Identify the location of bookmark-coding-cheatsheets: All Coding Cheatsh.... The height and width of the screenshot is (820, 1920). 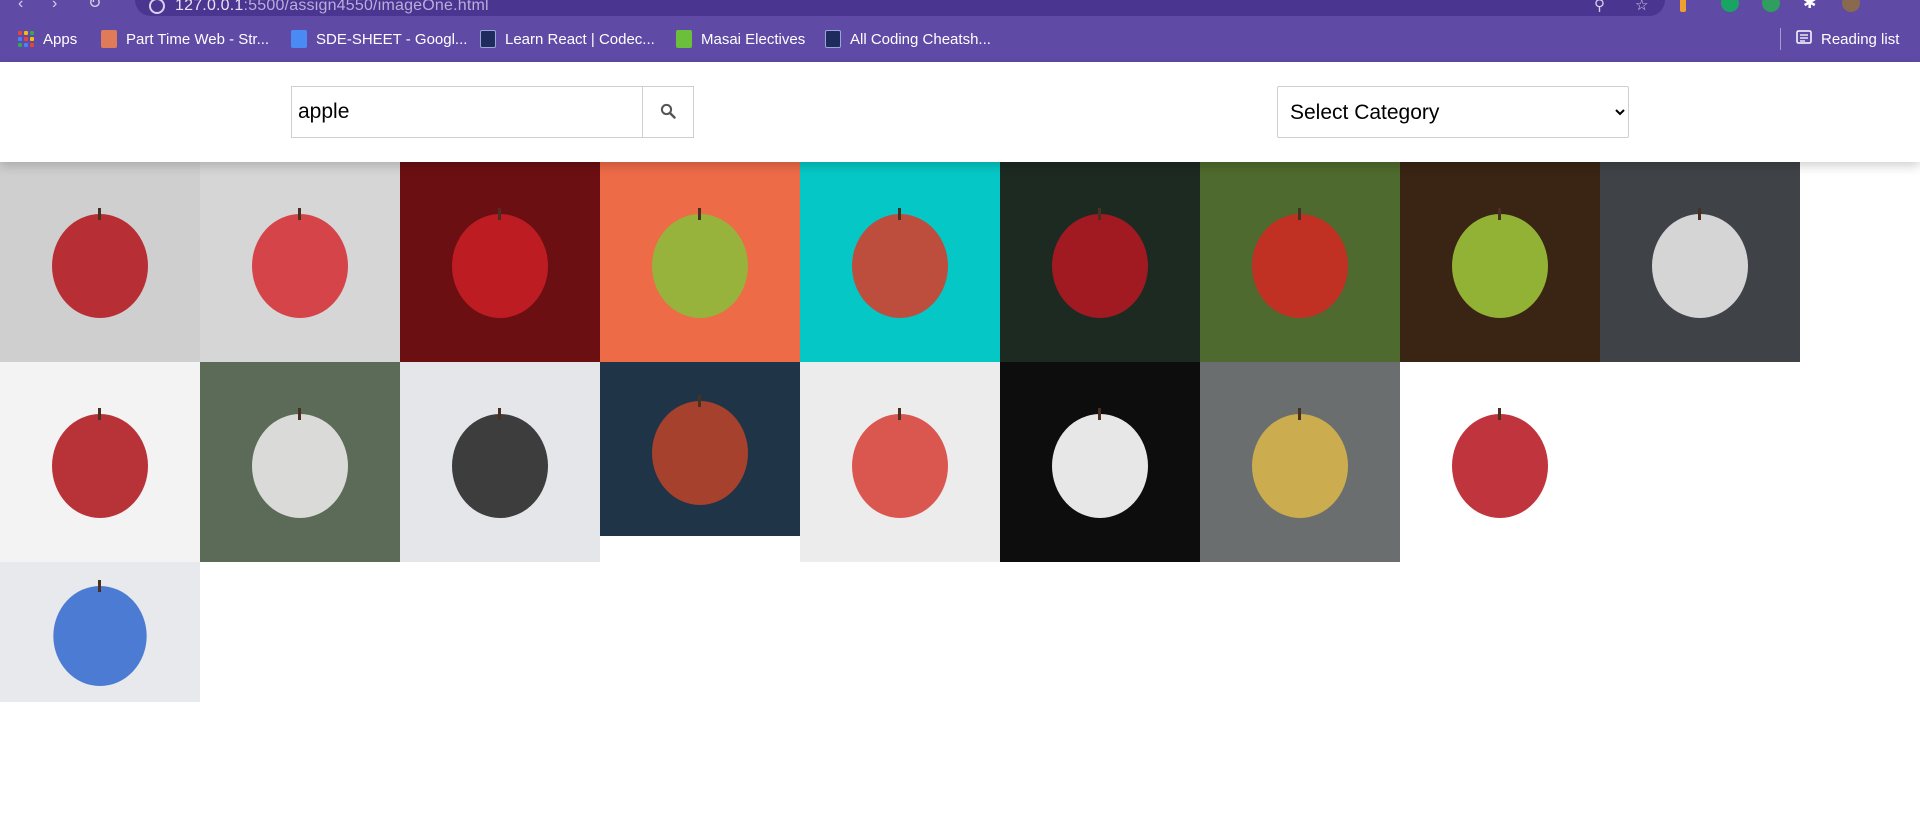
(908, 39).